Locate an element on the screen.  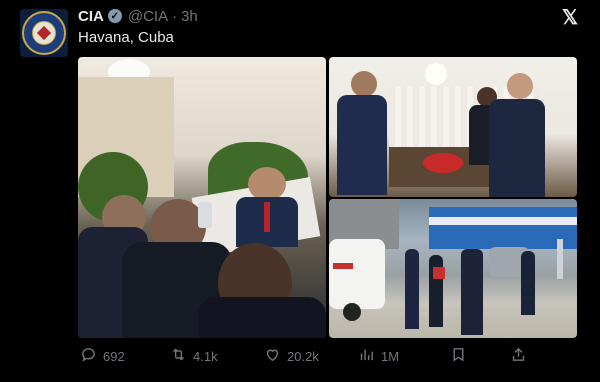
cia-seal-icon is located at coordinates (44, 33).